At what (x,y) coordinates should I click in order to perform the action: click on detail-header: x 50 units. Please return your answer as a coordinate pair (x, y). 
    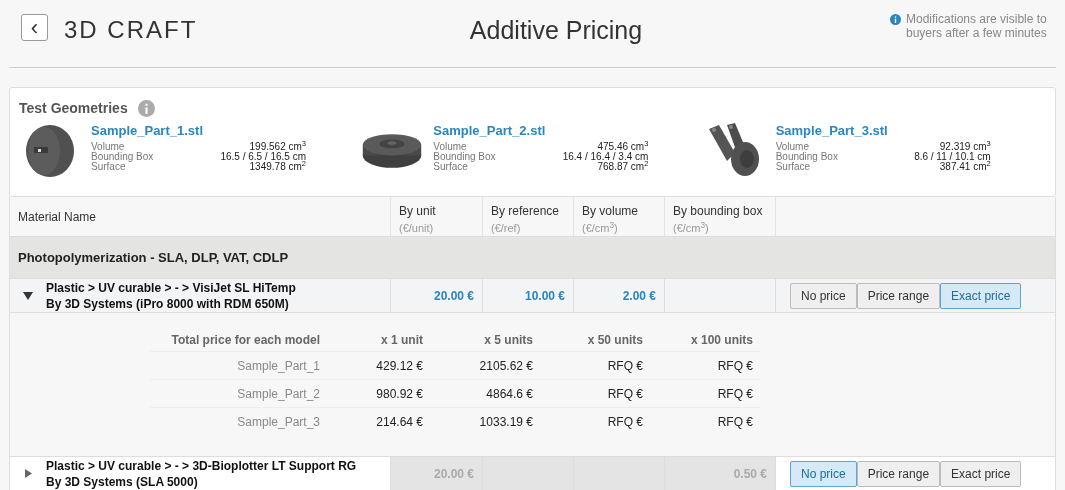
    Looking at the image, I should click on (614, 340).